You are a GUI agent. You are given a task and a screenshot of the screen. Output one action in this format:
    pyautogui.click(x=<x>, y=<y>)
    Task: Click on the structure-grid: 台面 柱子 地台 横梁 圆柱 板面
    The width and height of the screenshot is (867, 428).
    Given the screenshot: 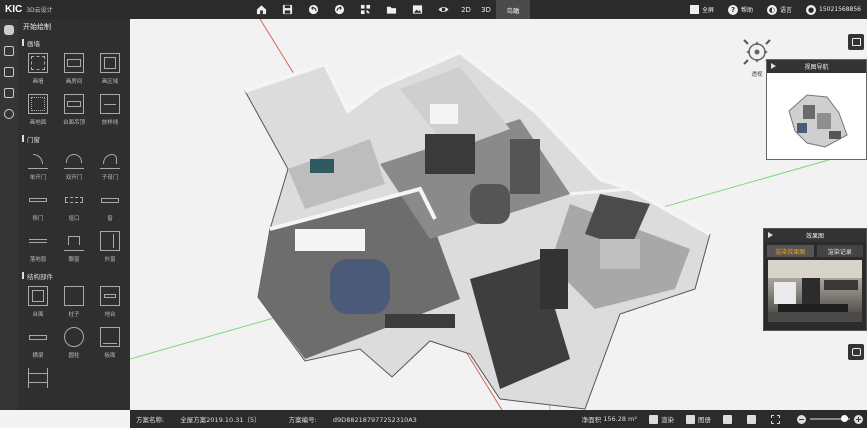 What is the action you would take?
    pyautogui.click(x=74, y=323)
    